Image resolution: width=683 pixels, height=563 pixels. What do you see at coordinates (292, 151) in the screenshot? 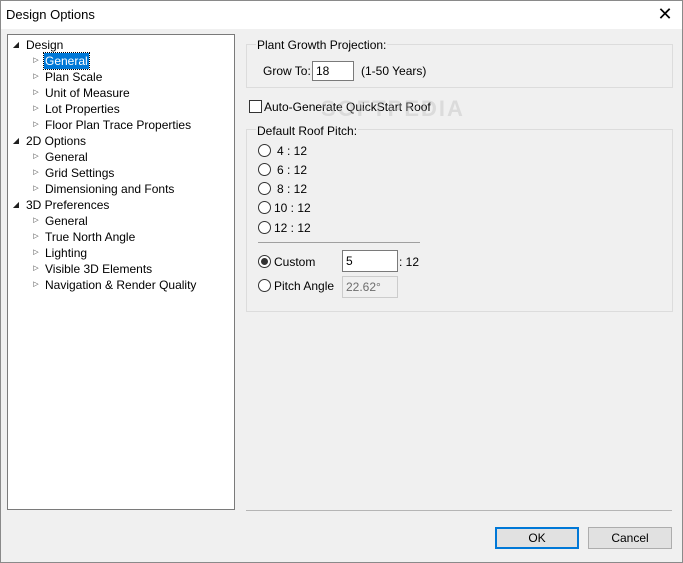
I see `pitch-4-12-label: 4 : 12` at bounding box center [292, 151].